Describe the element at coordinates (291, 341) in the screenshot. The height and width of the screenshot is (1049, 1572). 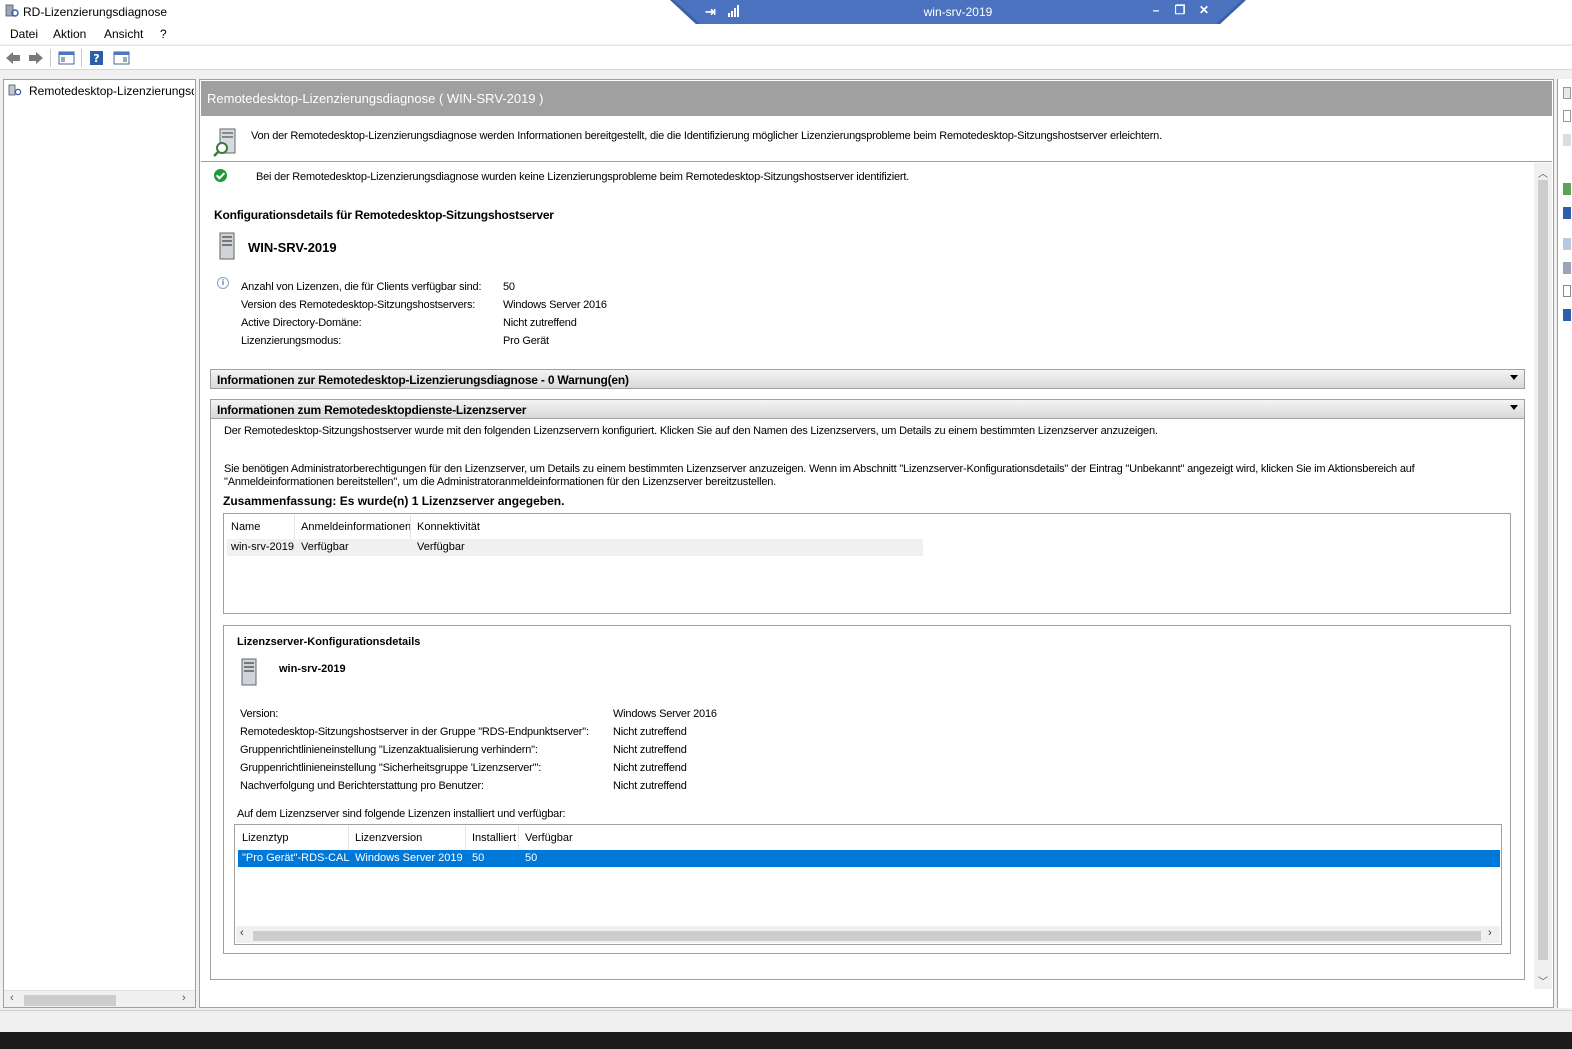
I see `config-label: Lizenzierungsmodus:` at that location.